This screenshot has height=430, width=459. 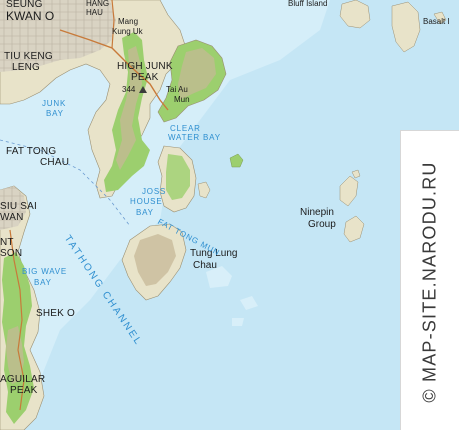 What do you see at coordinates (129, 89) in the screenshot?
I see `label-peak-height: 344` at bounding box center [129, 89].